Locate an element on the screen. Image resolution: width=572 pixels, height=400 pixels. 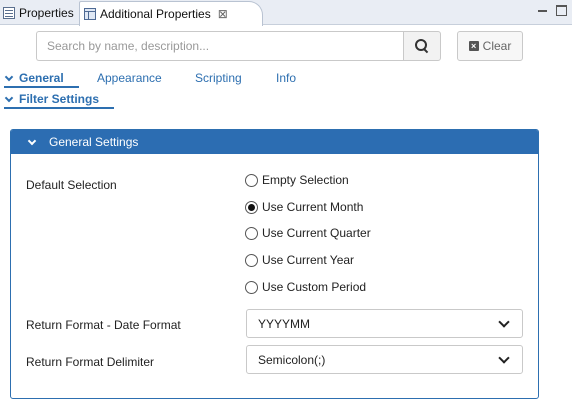
delimiter-select: Semicolon(;) is located at coordinates (384, 359).